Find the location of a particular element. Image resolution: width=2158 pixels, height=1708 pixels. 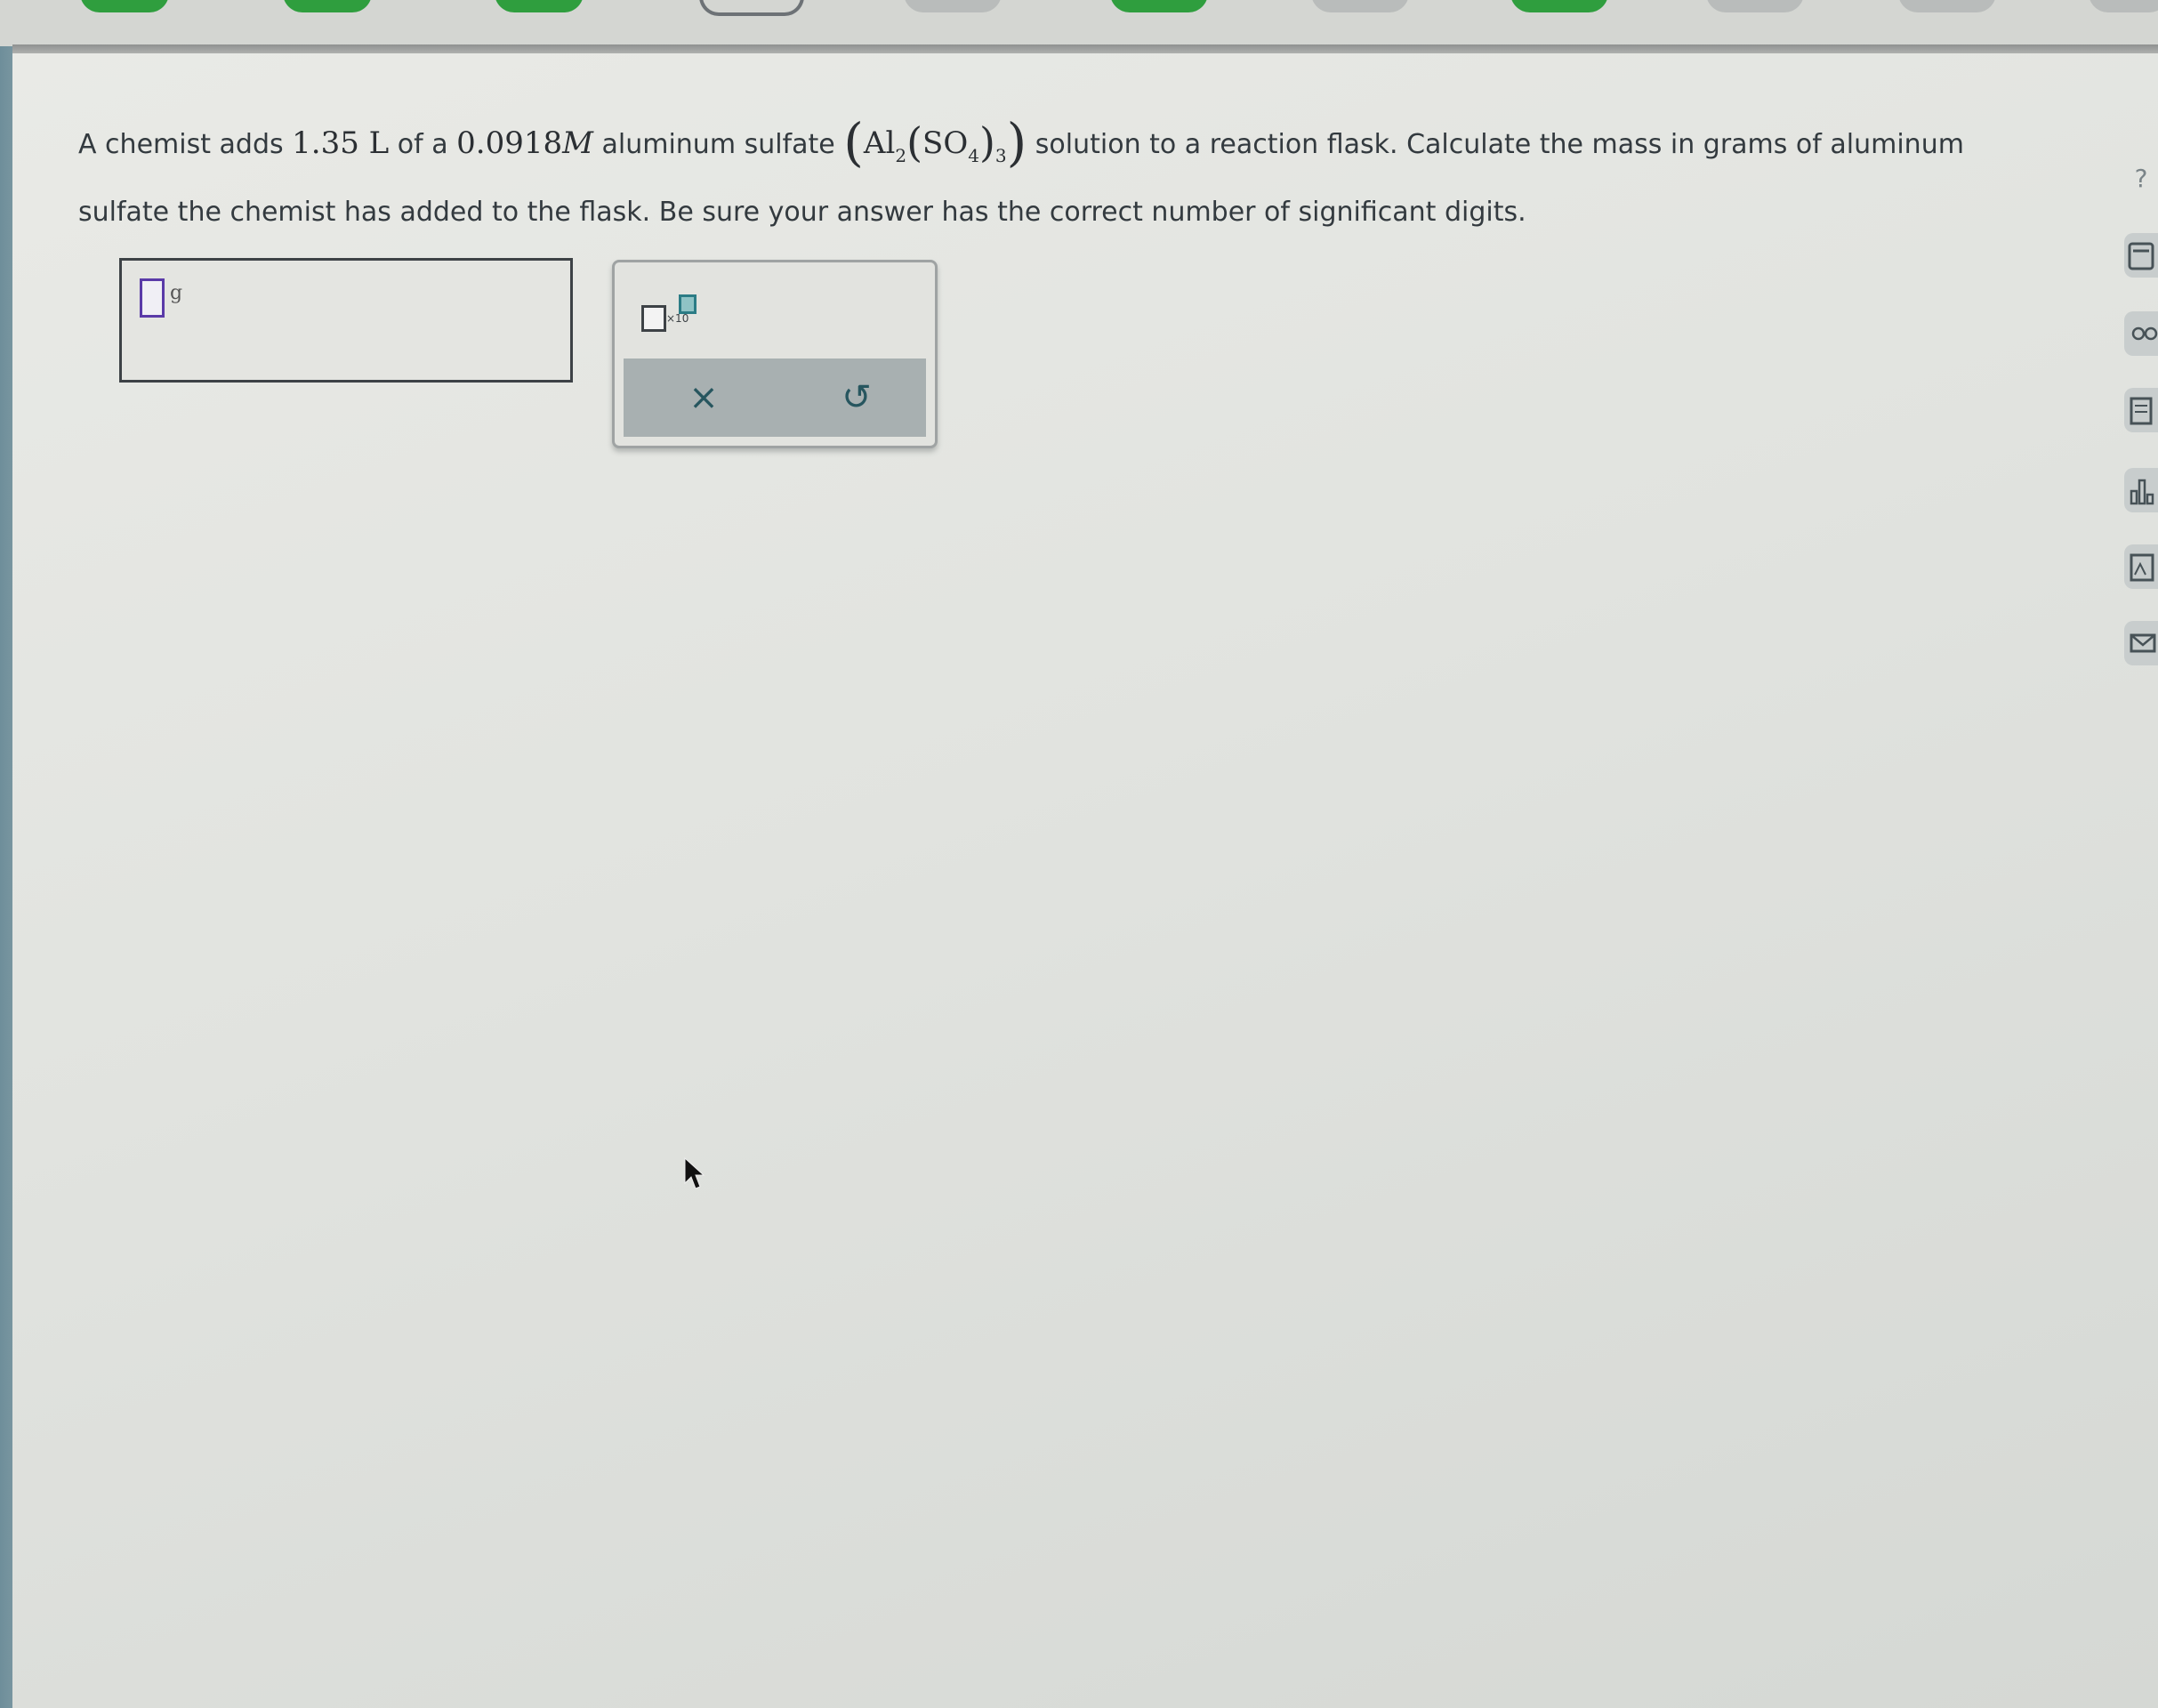

help-icon: ? is located at coordinates (2141, 179).